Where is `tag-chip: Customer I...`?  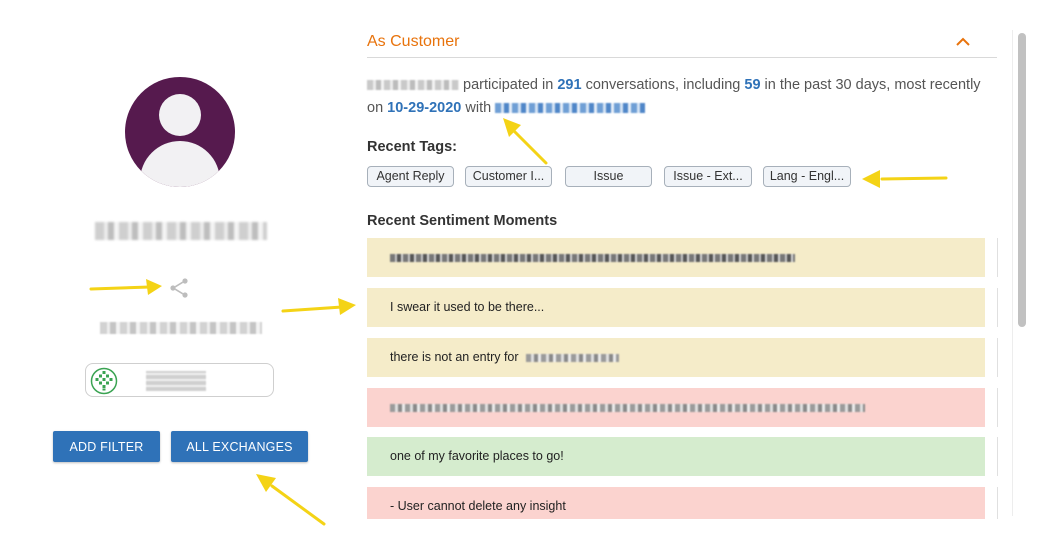
tag-chip: Customer I... is located at coordinates (508, 176).